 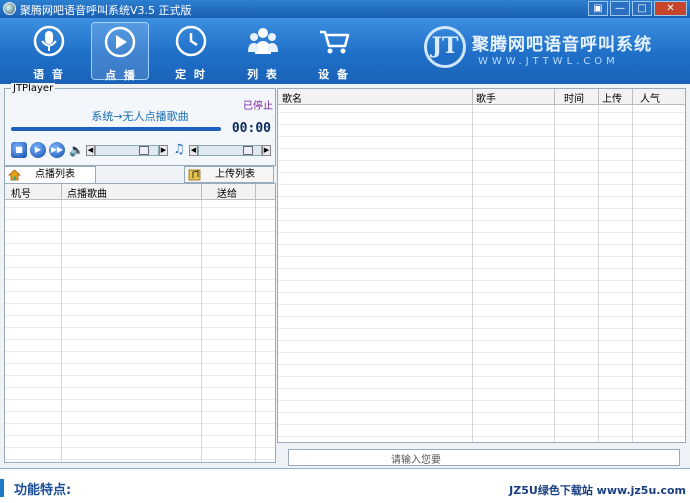 I want to click on col-song-name: 歌名, so click(x=292, y=99).